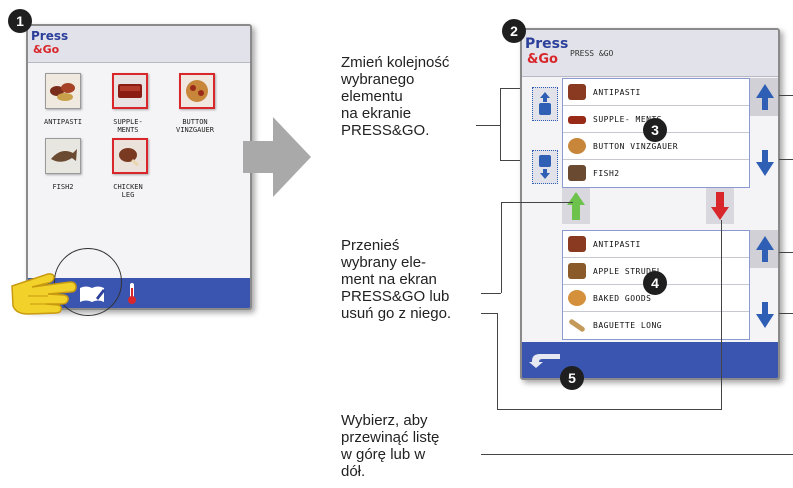  What do you see at coordinates (128, 195) in the screenshot?
I see `tile-label: LEG` at bounding box center [128, 195].